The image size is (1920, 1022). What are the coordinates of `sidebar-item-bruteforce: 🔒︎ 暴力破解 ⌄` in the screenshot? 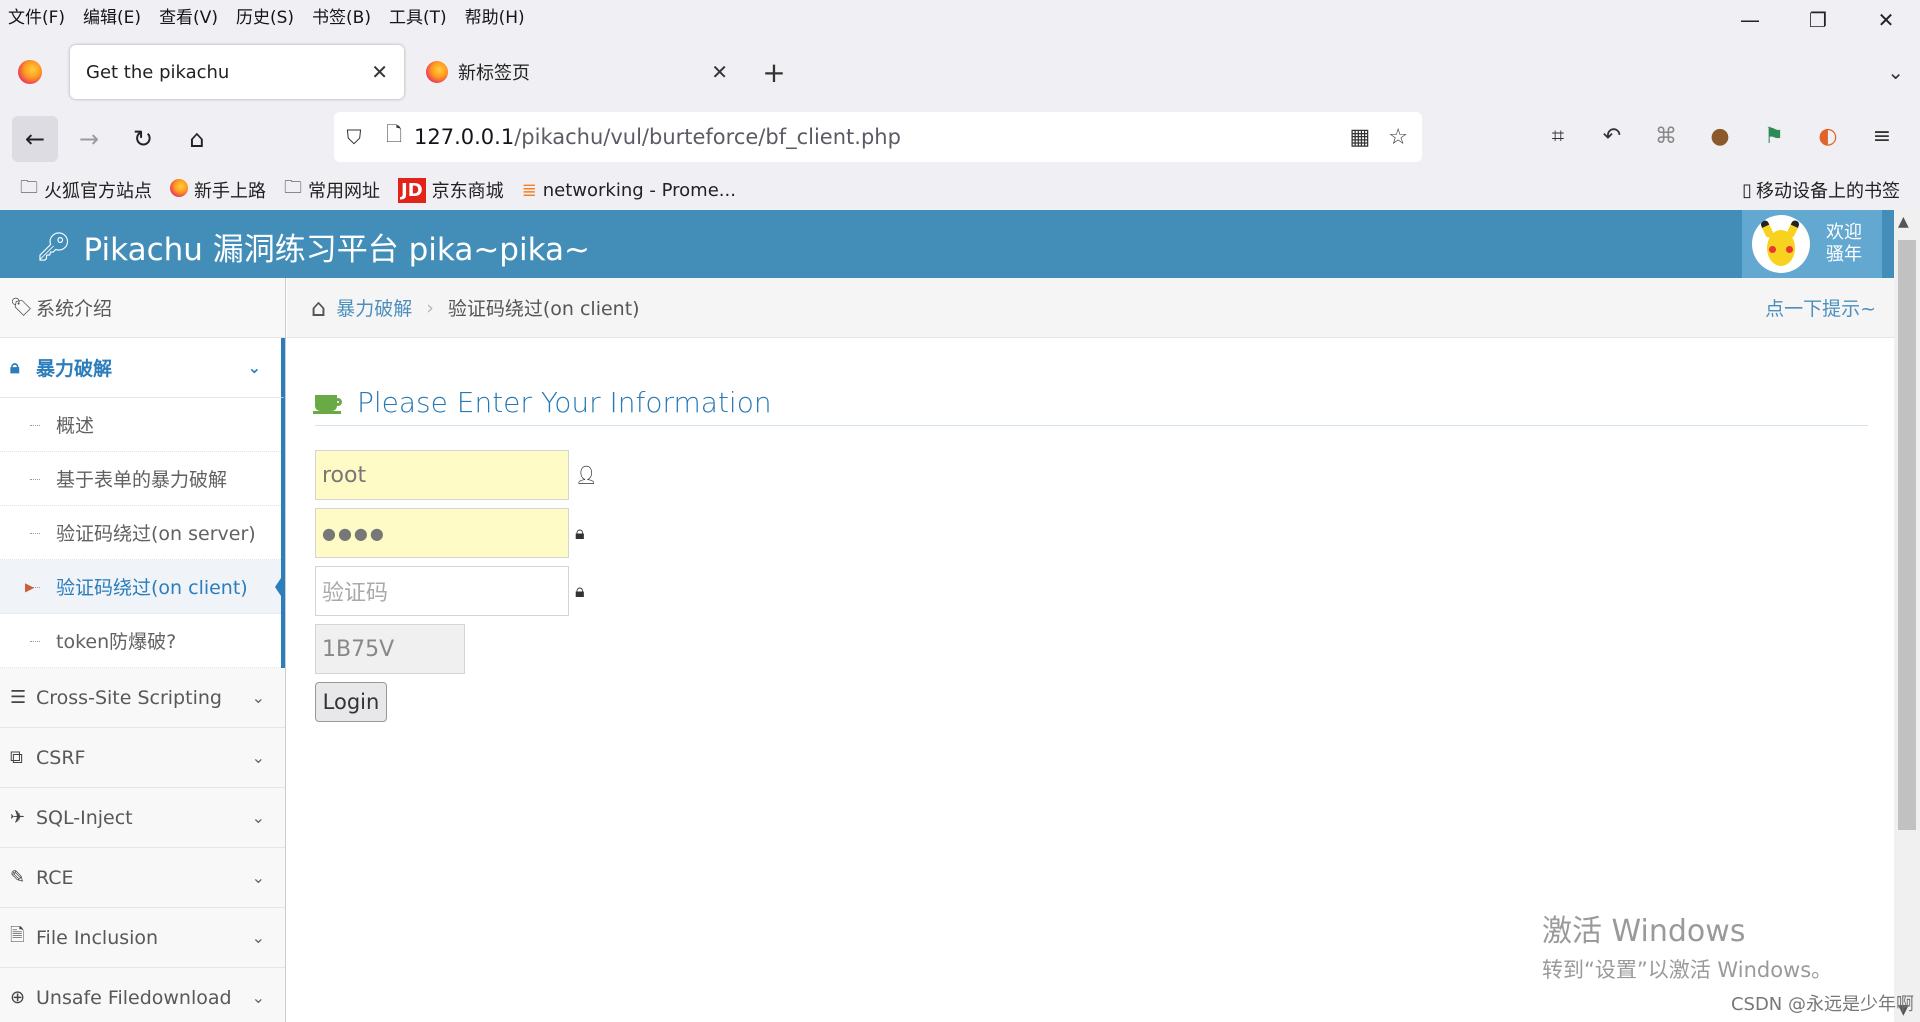 It's located at (142, 368).